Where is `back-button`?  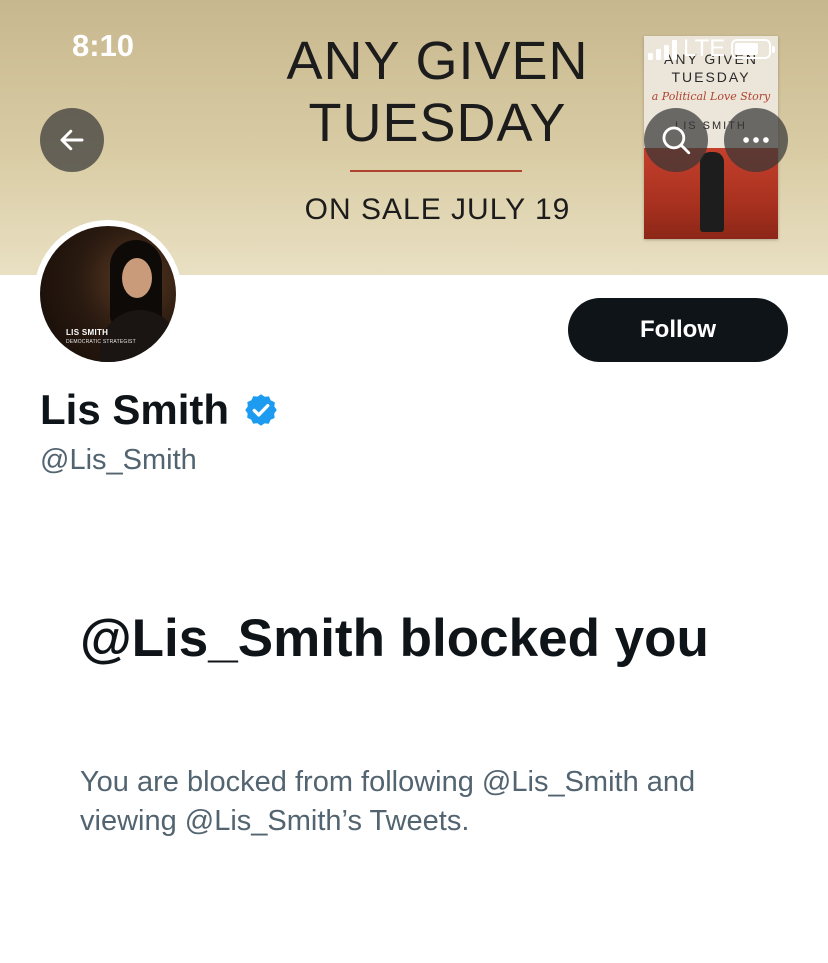
back-button is located at coordinates (72, 140).